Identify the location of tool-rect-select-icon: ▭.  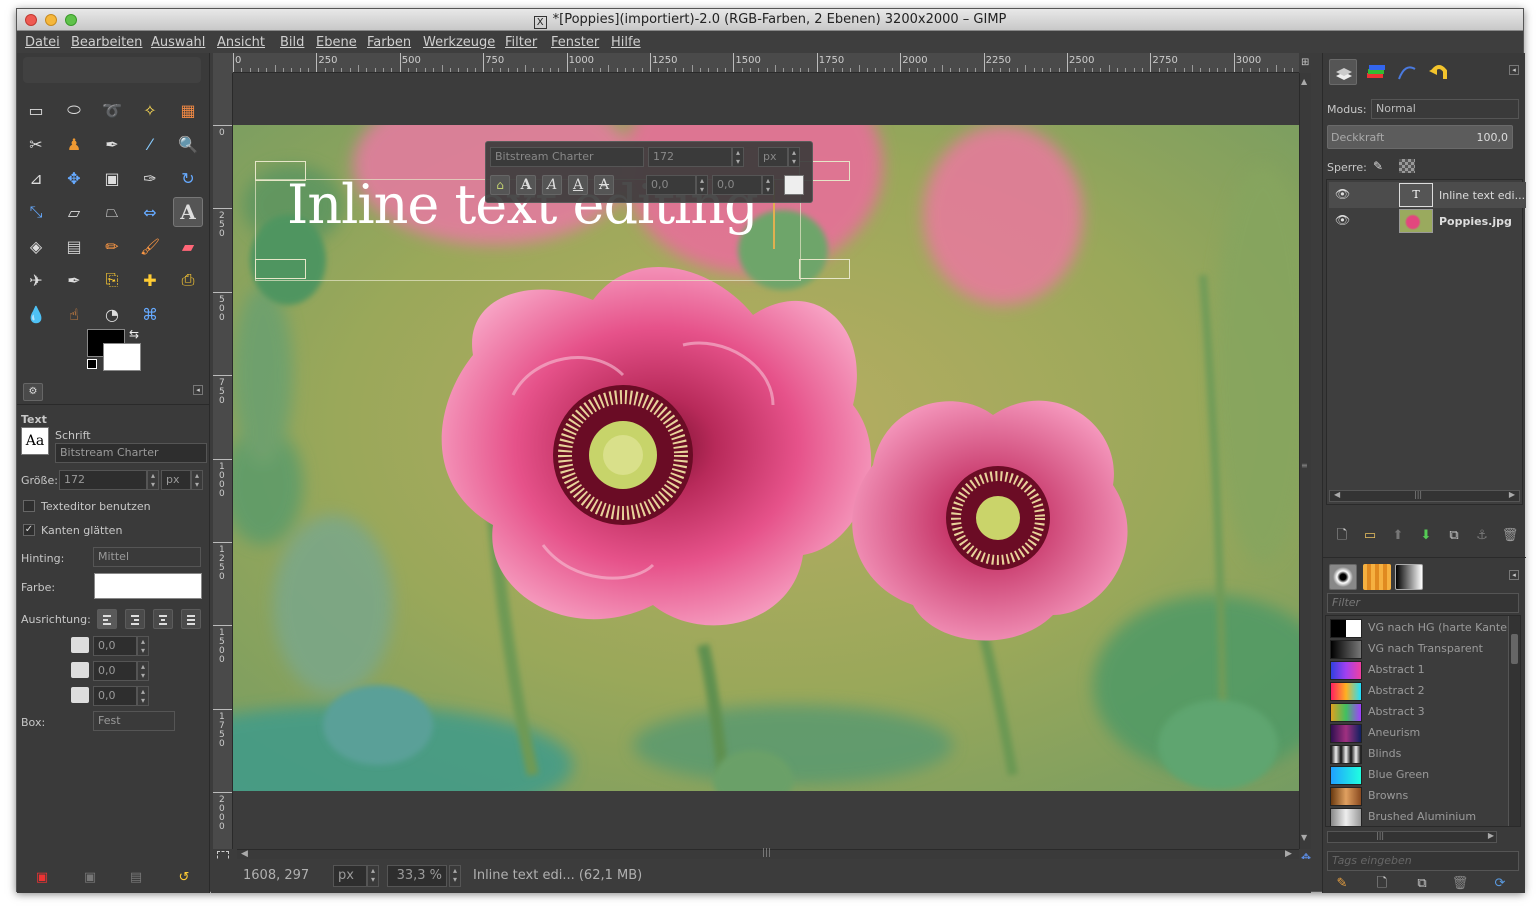
(36, 110).